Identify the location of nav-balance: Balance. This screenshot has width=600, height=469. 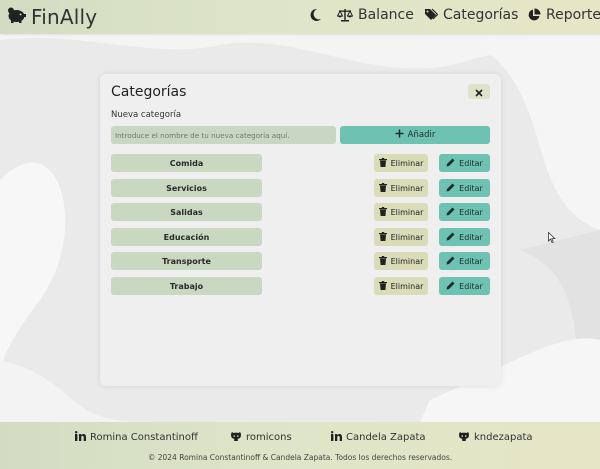
(375, 15).